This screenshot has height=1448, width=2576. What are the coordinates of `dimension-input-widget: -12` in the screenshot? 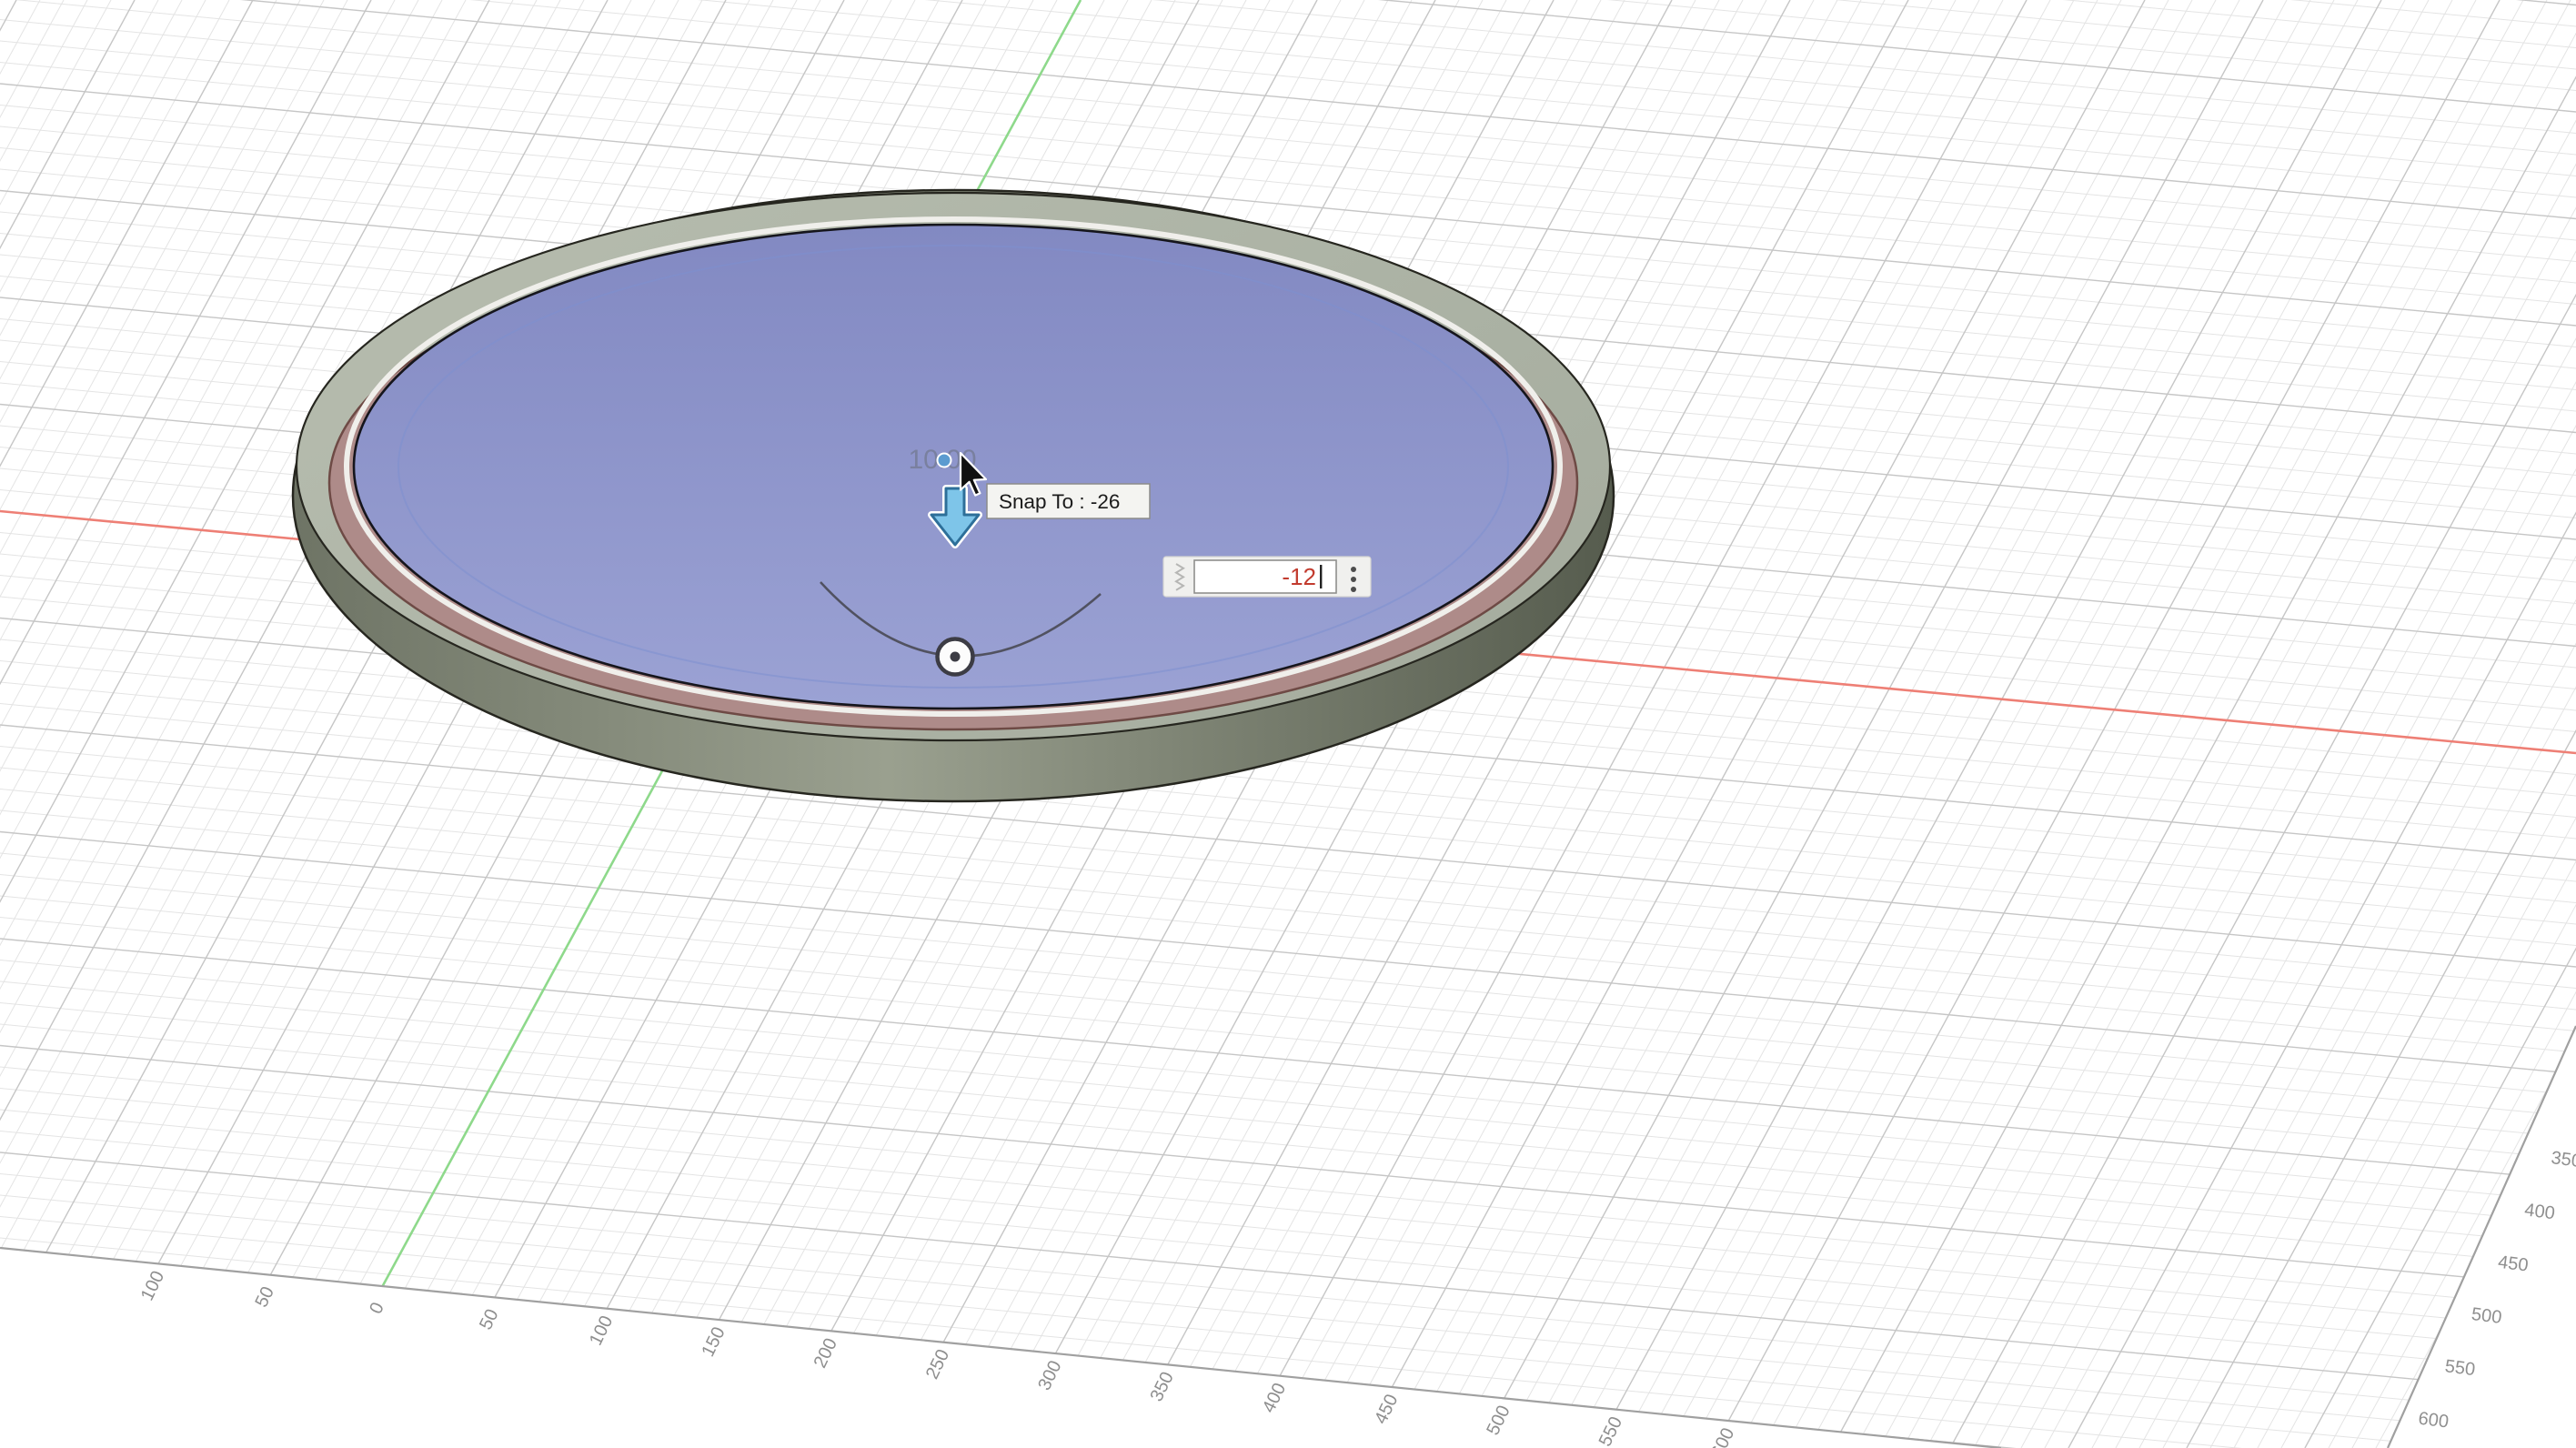 It's located at (1267, 577).